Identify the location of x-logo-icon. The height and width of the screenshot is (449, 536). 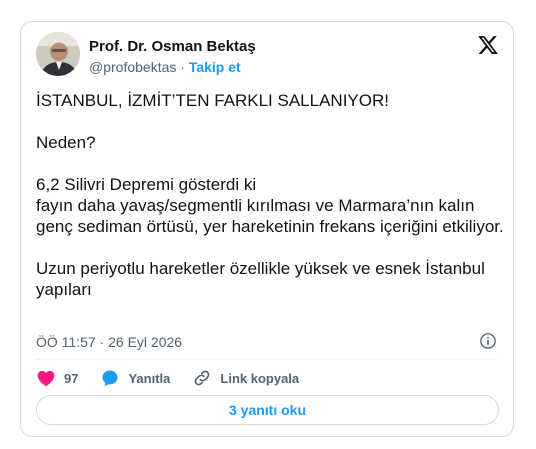
(488, 45).